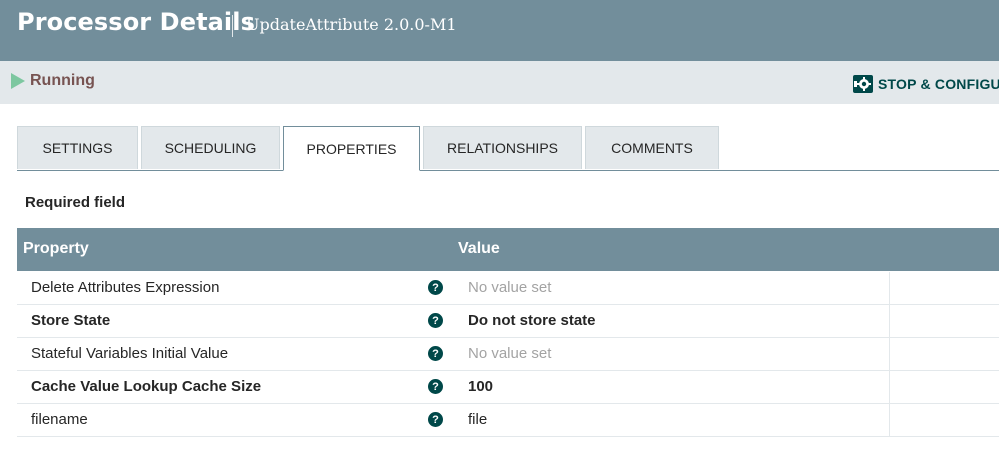 This screenshot has height=459, width=999. I want to click on status-bar, so click(499, 82).